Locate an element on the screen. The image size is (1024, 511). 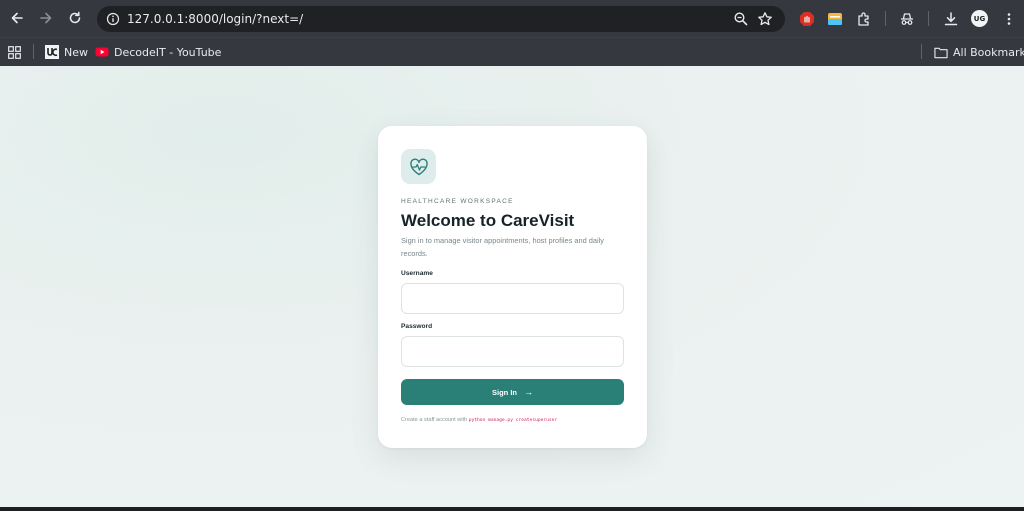
menu-kebab-icon is located at coordinates (1008, 18).